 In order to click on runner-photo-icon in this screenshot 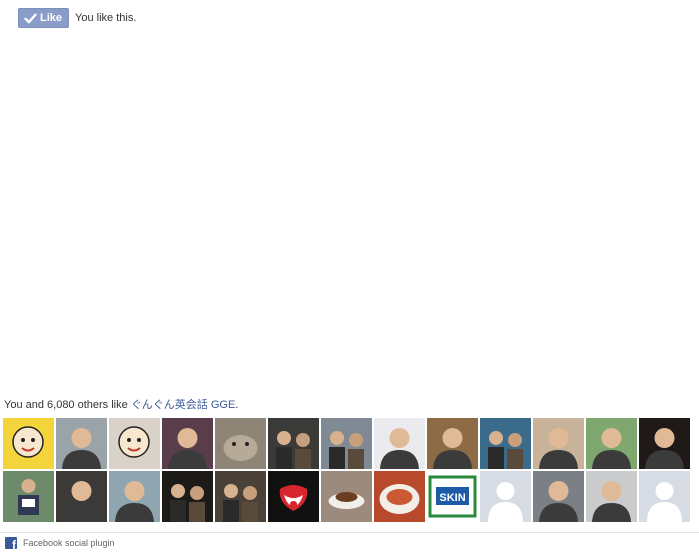, I will do `click(28, 496)`.